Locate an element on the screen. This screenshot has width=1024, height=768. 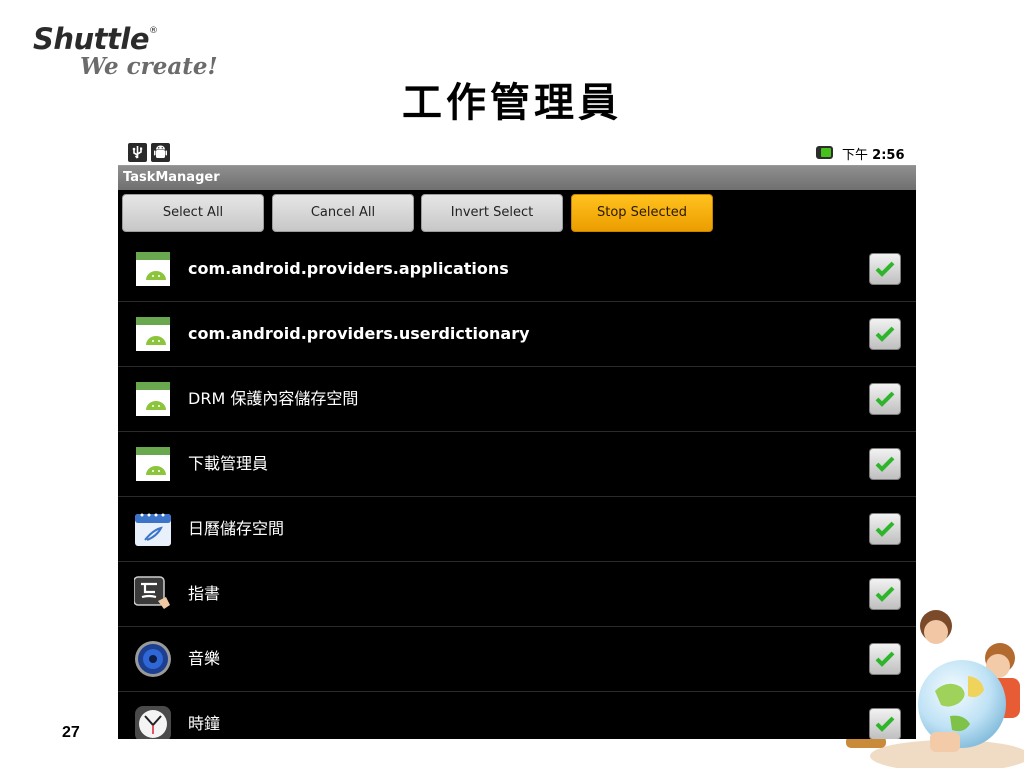
task-label: 音樂 is located at coordinates (204, 658).